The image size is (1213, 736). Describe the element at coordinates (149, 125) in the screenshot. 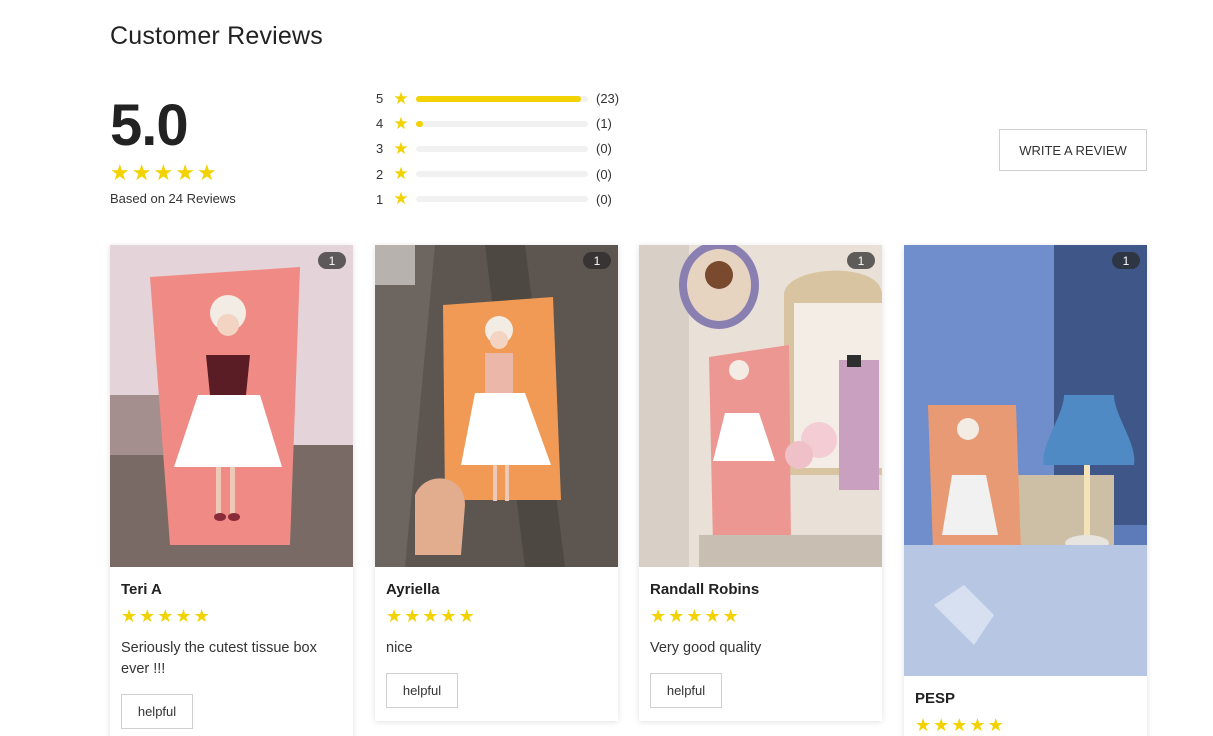

I see `average-score: 5.0` at that location.